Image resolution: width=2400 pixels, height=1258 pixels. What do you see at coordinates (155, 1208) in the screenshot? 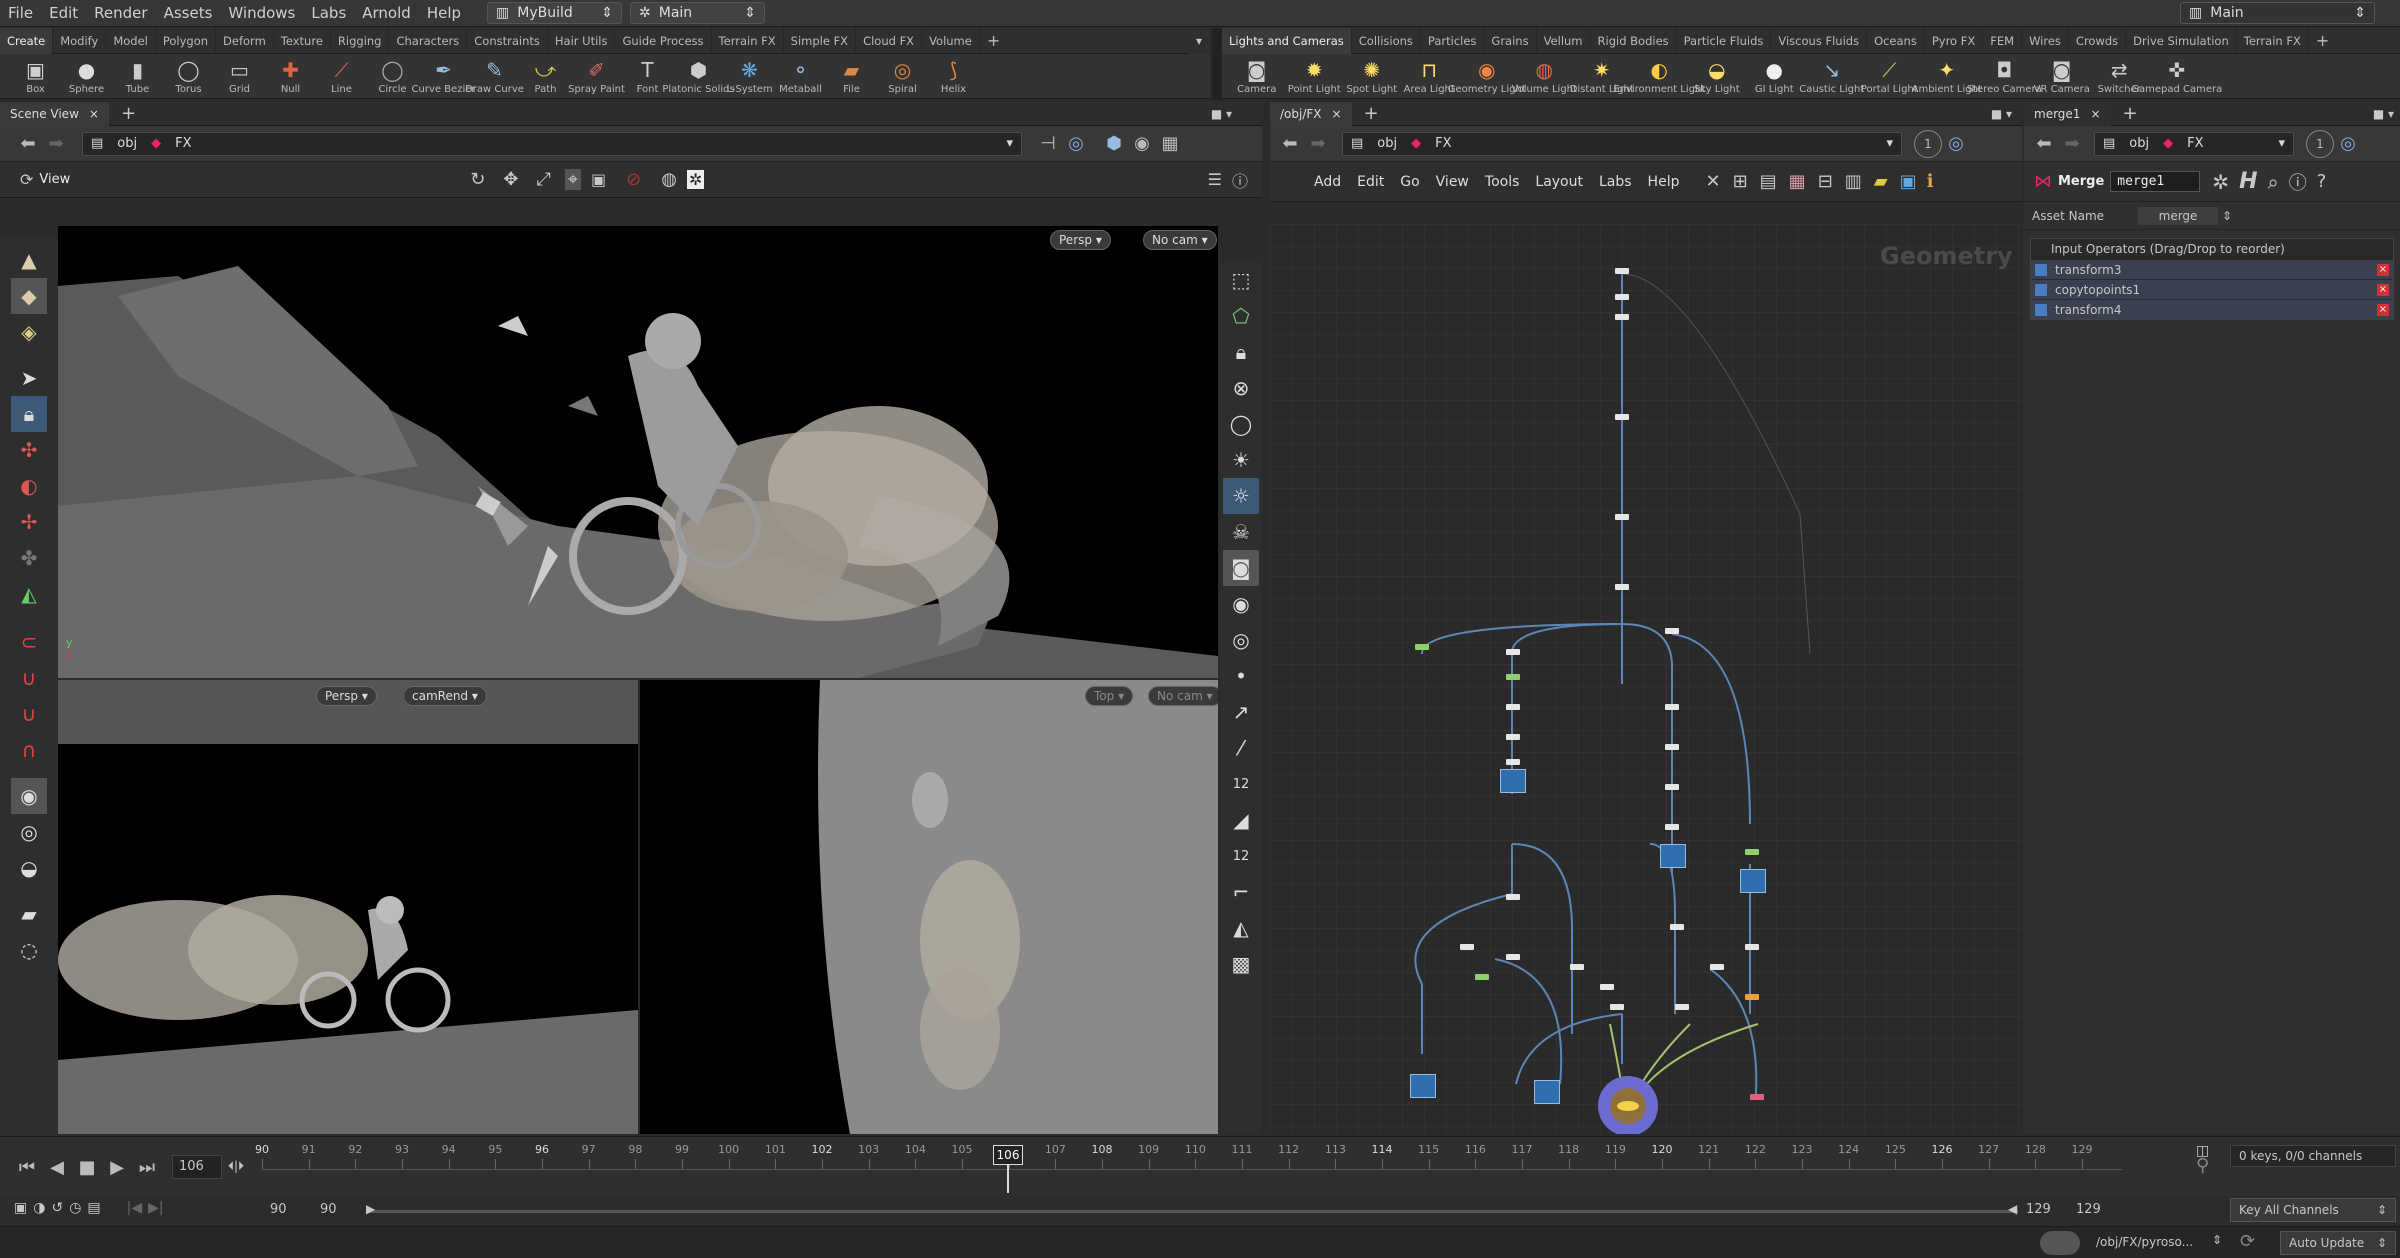
I see `next-key-icon: ▶|` at bounding box center [155, 1208].